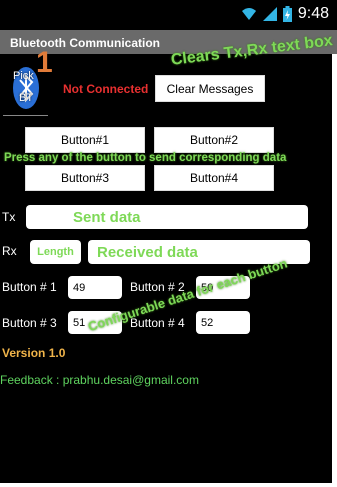 The height and width of the screenshot is (487, 337). What do you see at coordinates (248, 14) in the screenshot?
I see `wifi-icon` at bounding box center [248, 14].